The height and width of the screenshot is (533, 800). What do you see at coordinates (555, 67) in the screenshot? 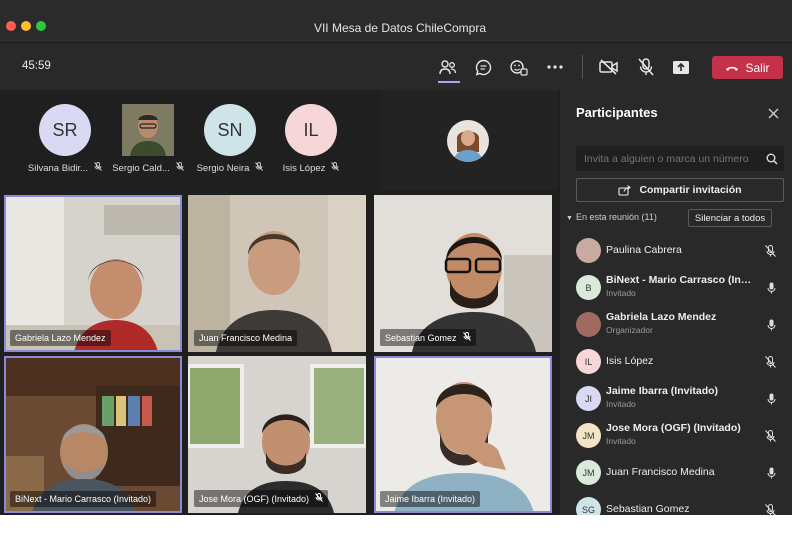
I see `more-icon` at bounding box center [555, 67].